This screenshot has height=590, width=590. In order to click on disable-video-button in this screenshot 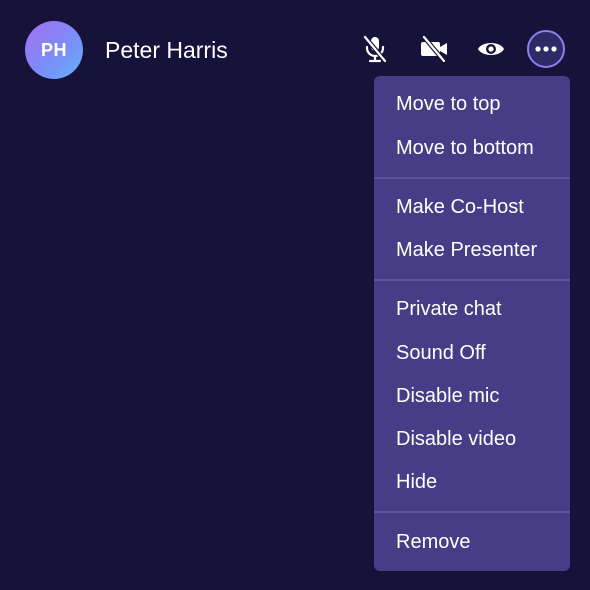, I will do `click(434, 49)`.